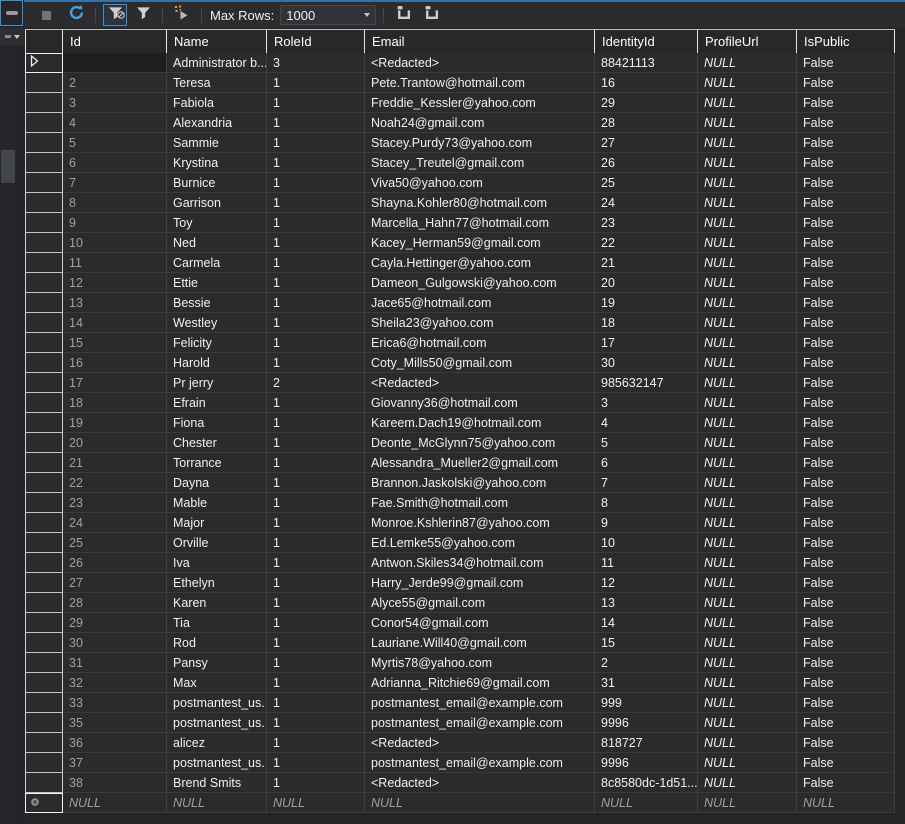 The image size is (905, 824). What do you see at coordinates (217, 503) in the screenshot?
I see `cell-name: Mable` at bounding box center [217, 503].